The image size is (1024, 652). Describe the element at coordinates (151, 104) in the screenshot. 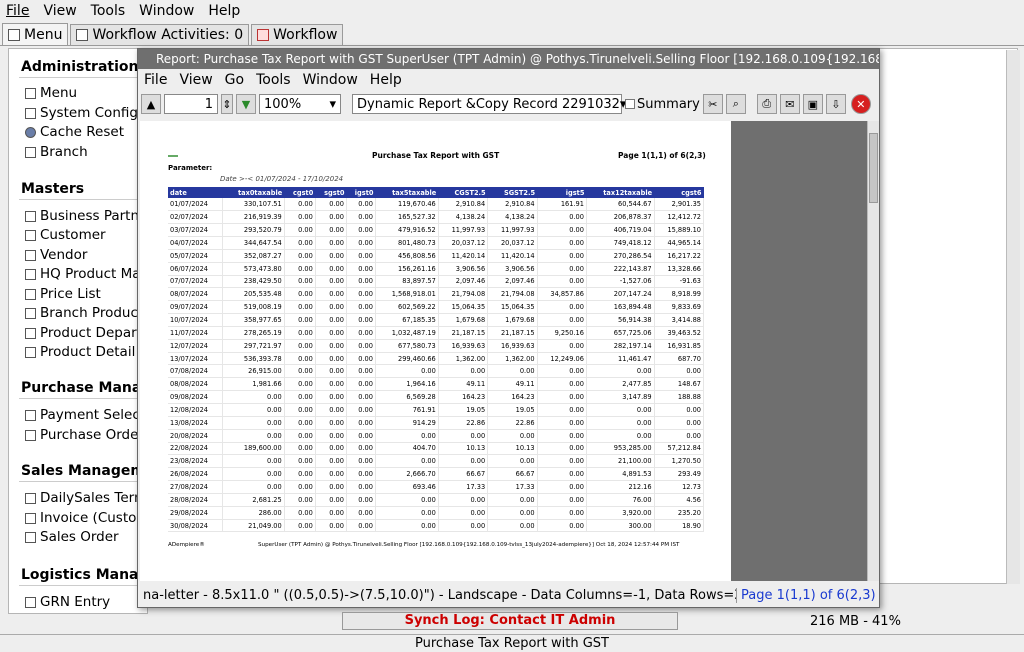

I see `arrow-up-icon: ▲` at that location.